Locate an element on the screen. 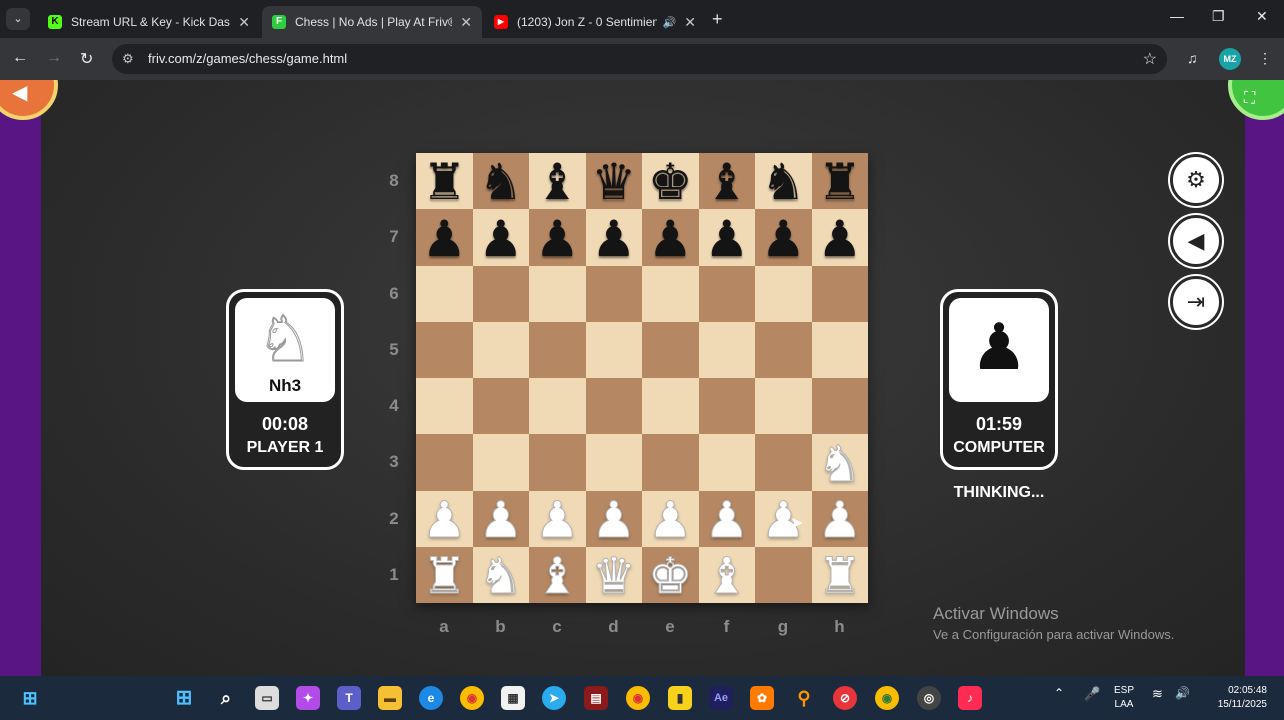 This screenshot has width=1284, height=720. forward-button: → is located at coordinates (54, 58).